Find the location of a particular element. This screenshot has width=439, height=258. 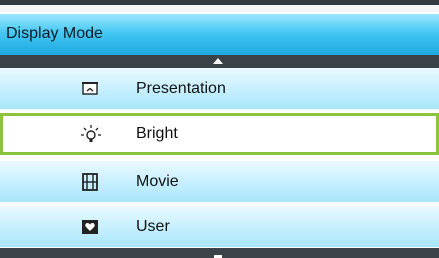

arrow-up-icon is located at coordinates (218, 61).